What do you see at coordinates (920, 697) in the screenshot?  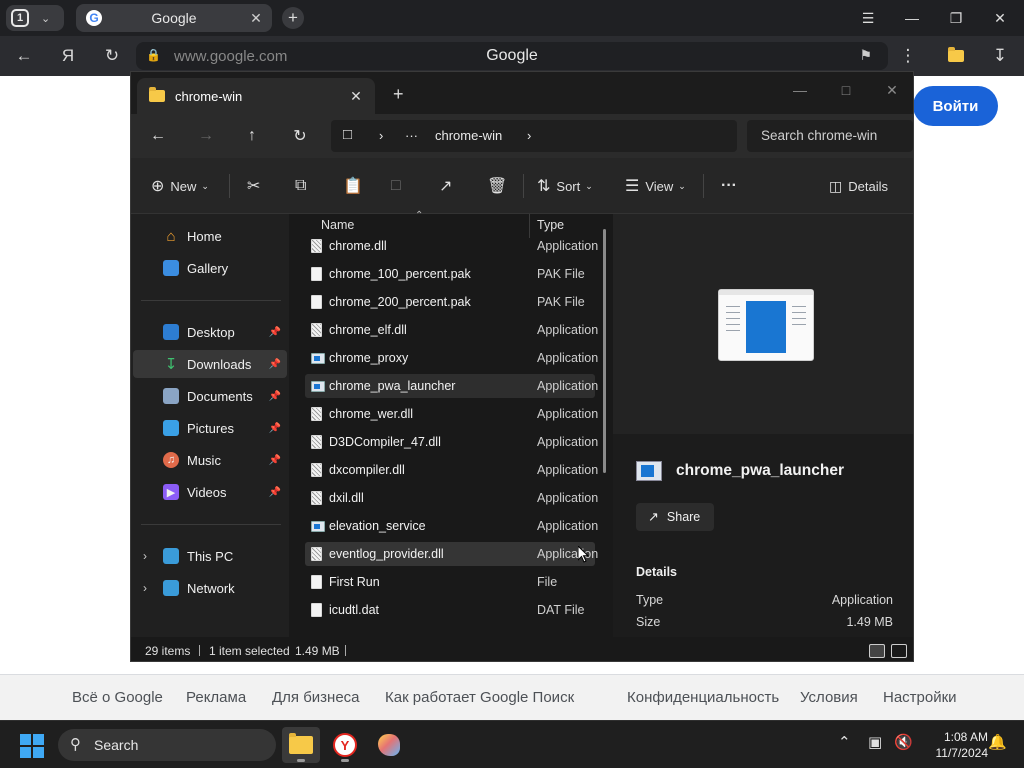 I see `footer-link-settings: Настройки` at bounding box center [920, 697].